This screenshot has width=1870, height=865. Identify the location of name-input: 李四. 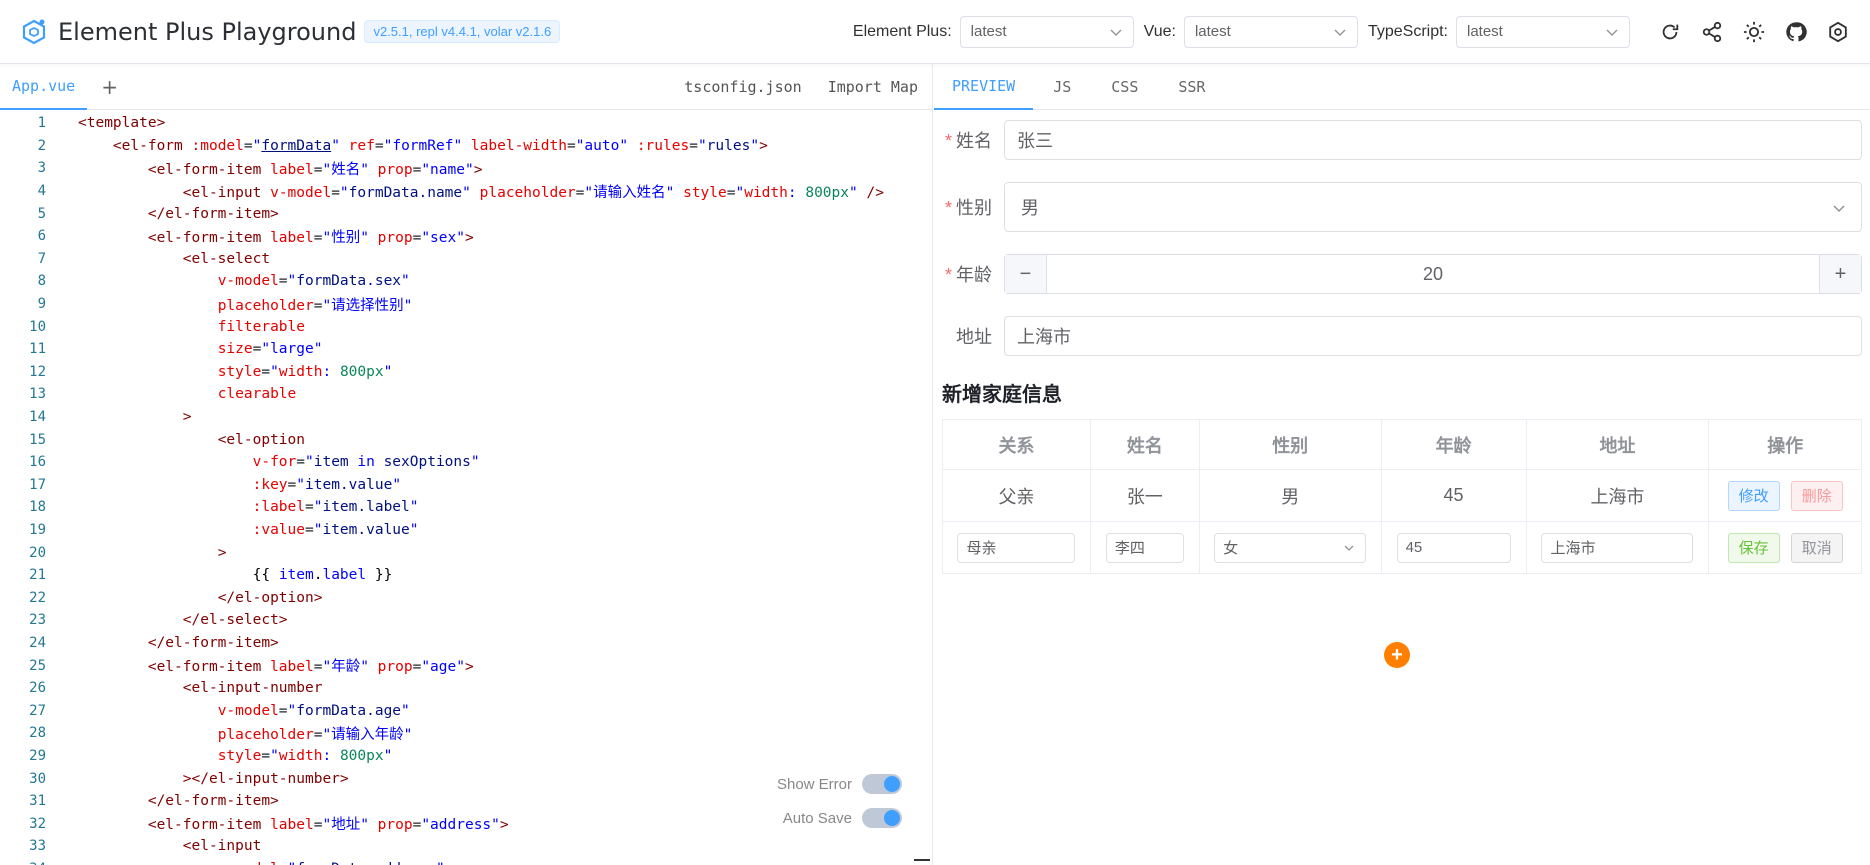
(1144, 547).